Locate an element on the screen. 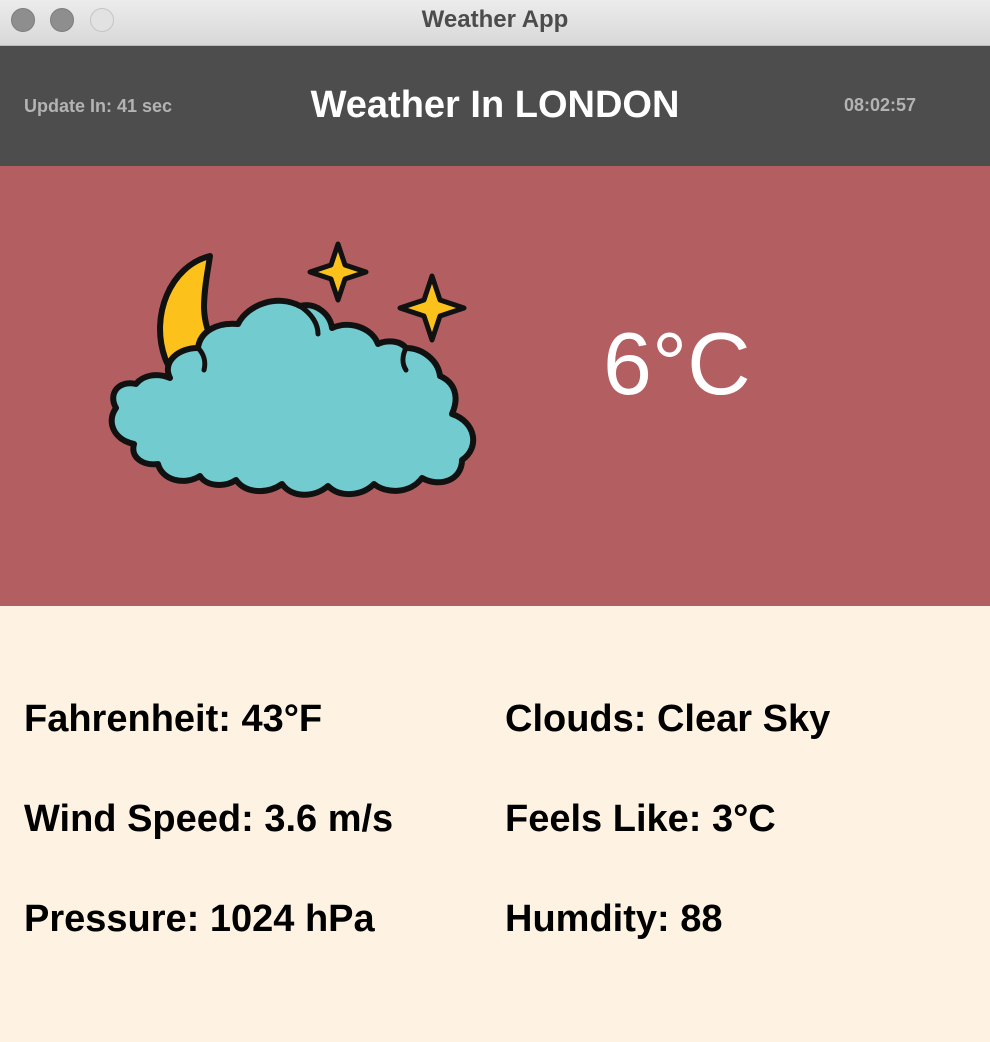 The height and width of the screenshot is (1042, 990). temperature-celsius: 6°C is located at coordinates (677, 363).